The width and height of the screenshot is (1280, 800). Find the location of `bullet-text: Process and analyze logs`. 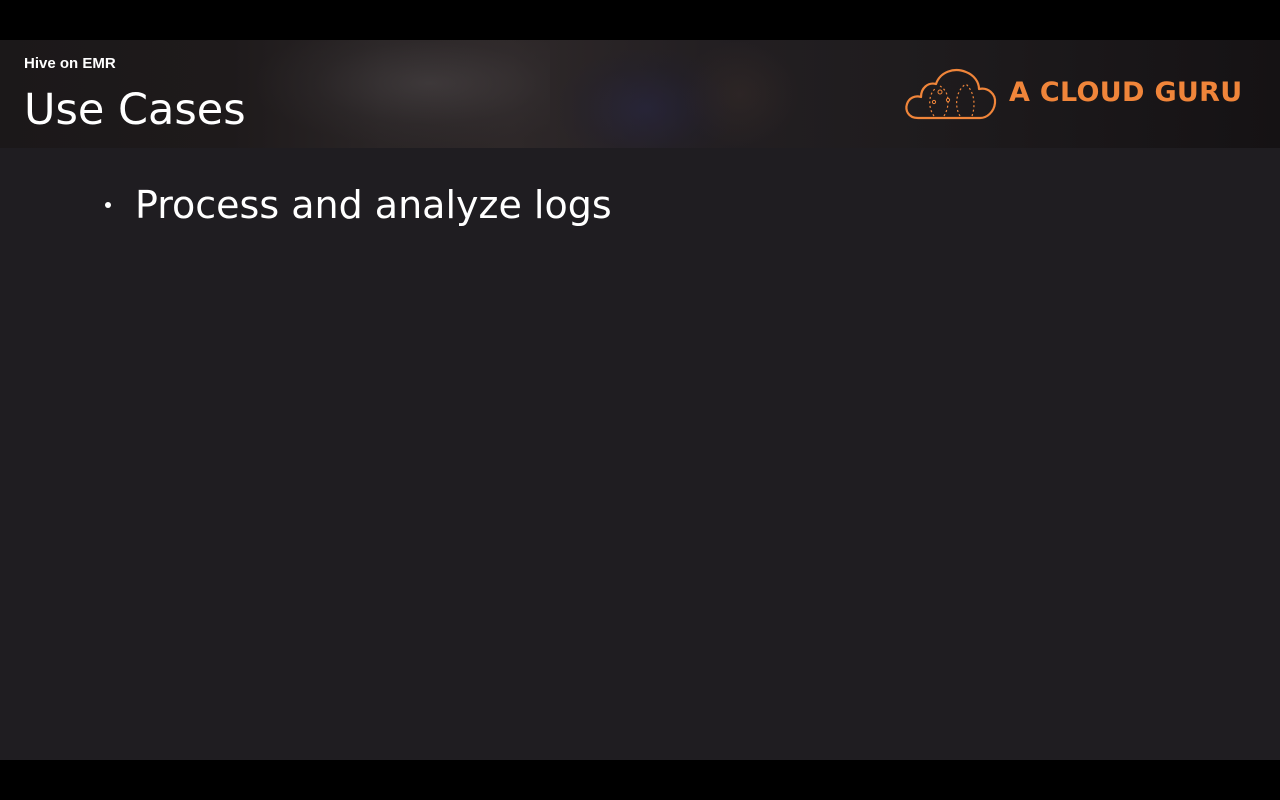

bullet-text: Process and analyze logs is located at coordinates (373, 205).